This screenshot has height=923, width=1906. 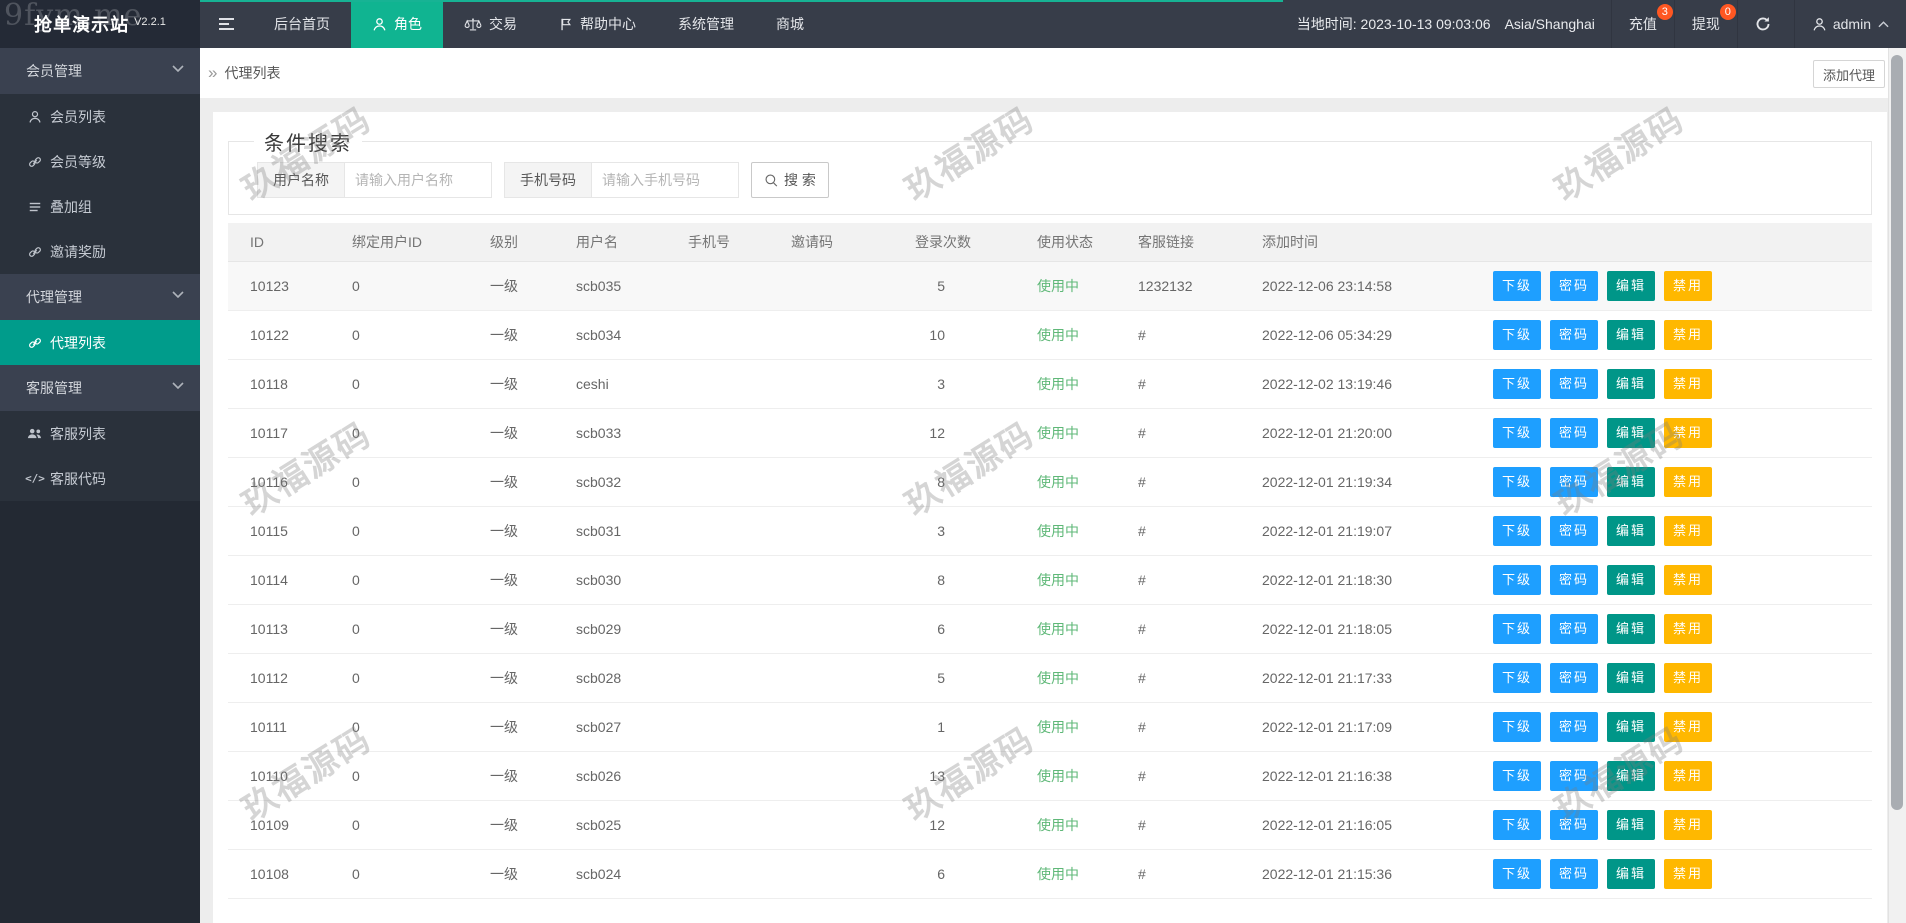 What do you see at coordinates (1200, 286) in the screenshot?
I see `cell-service_link: 1232132` at bounding box center [1200, 286].